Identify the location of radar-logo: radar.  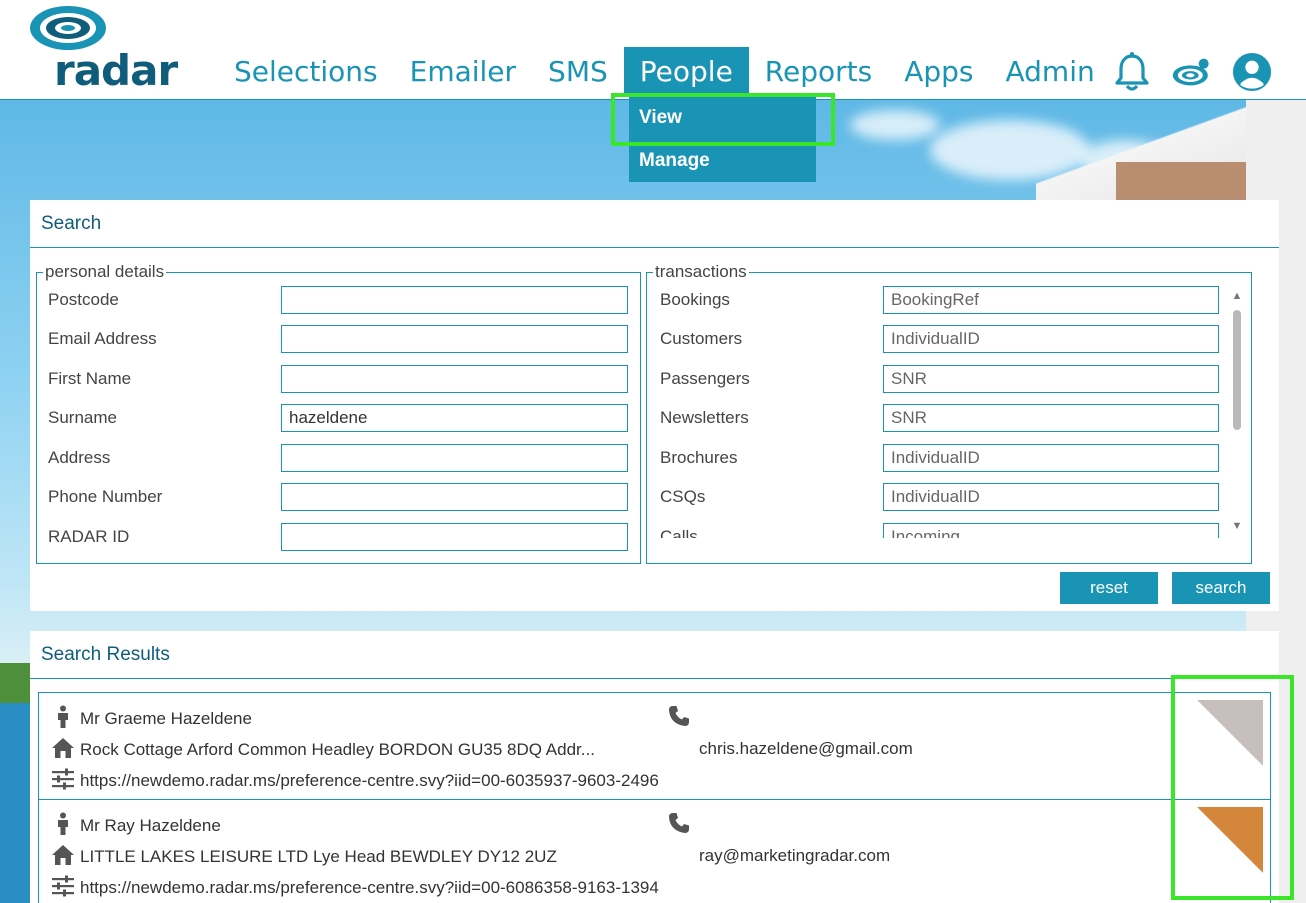
(102, 49).